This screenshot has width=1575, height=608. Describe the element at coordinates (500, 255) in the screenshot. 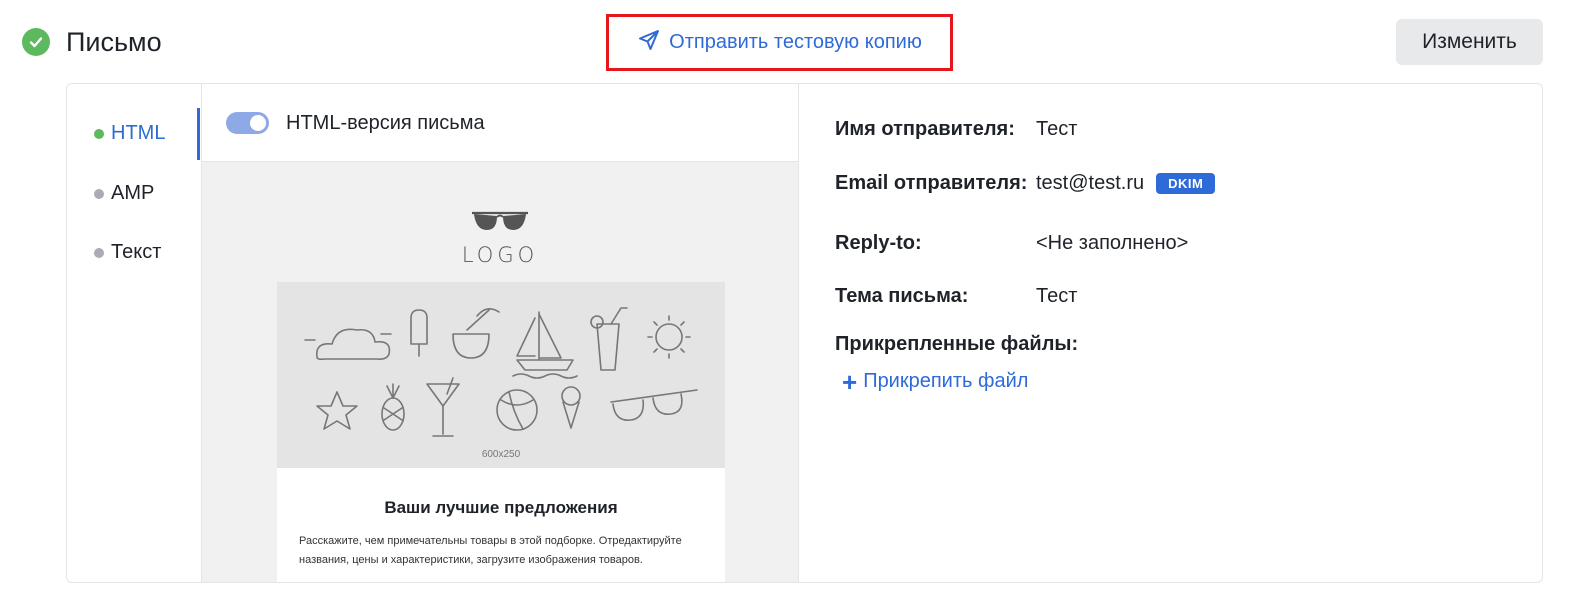

I see `logo-text: LOGO` at that location.